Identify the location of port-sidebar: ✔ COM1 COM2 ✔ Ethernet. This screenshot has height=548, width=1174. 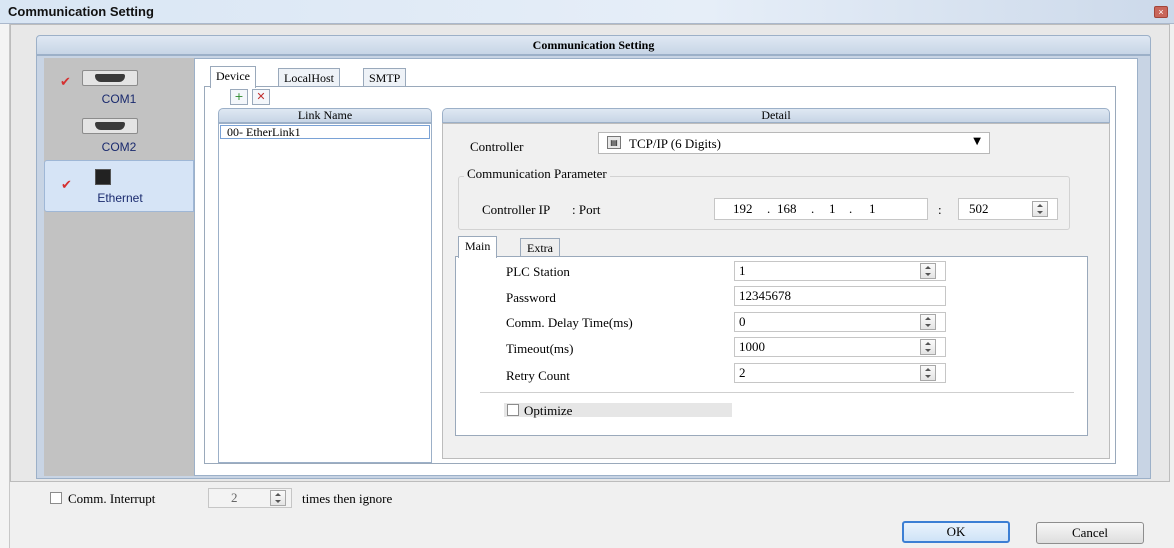
(119, 267).